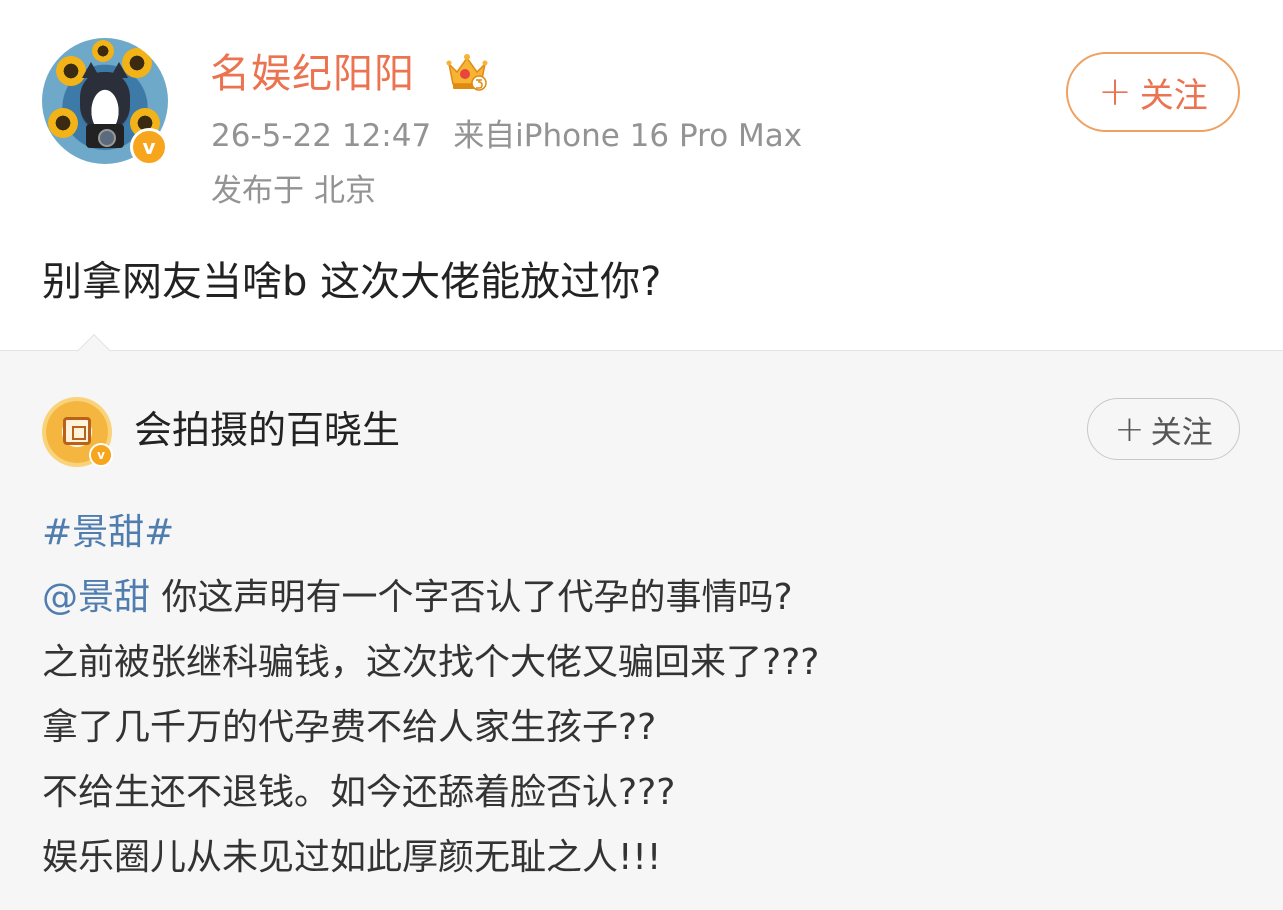 The width and height of the screenshot is (1283, 910). I want to click on crown-vip-icon, so click(467, 72).